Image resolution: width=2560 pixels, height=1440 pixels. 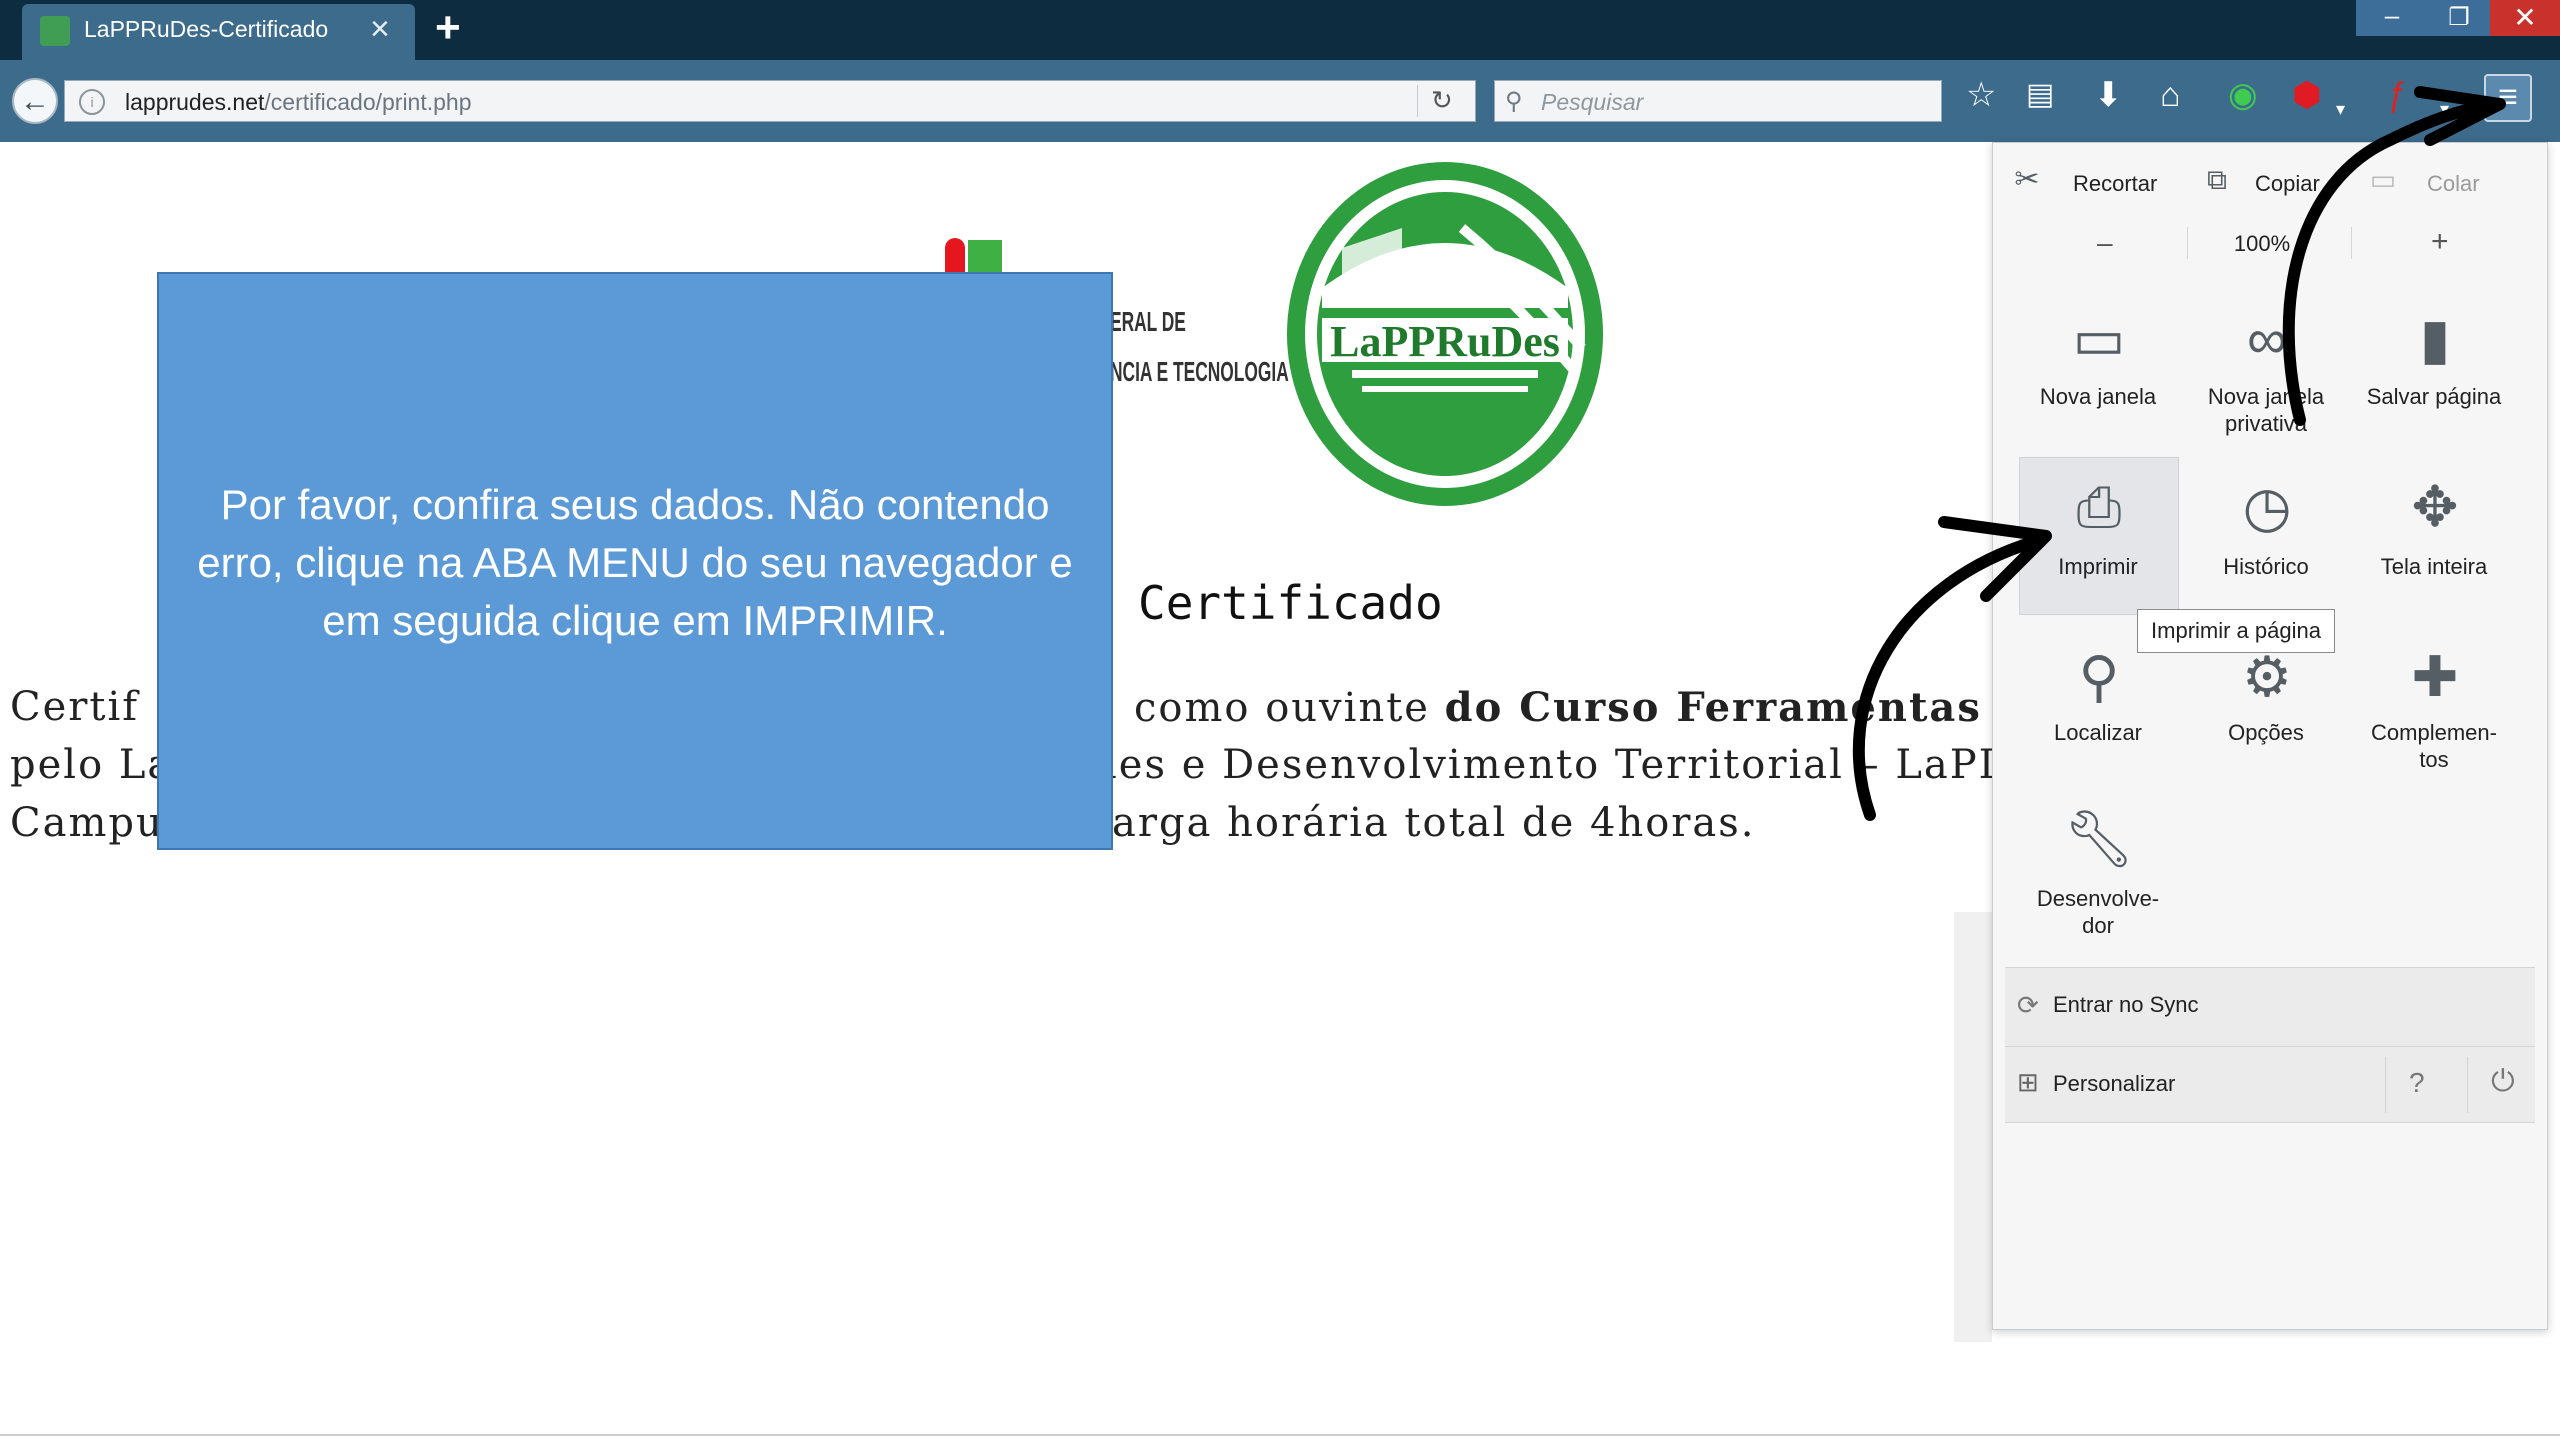 What do you see at coordinates (2266, 410) in the screenshot?
I see `new-private-window-button: Nova janela privativa` at bounding box center [2266, 410].